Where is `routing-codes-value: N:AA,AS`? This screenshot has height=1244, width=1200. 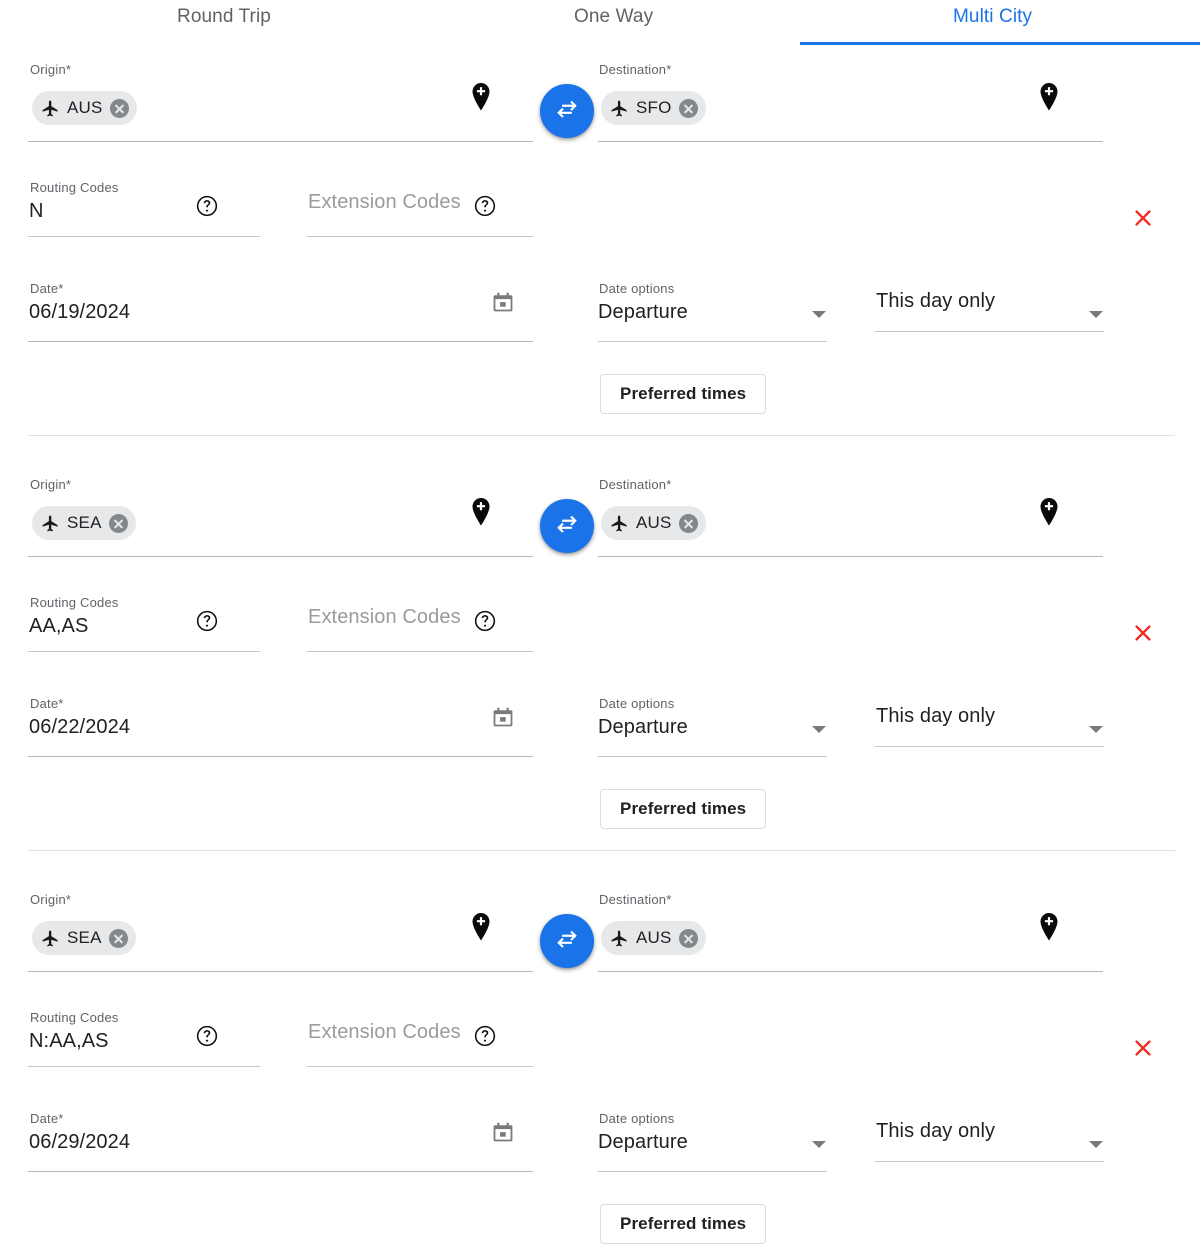 routing-codes-value: N:AA,AS is located at coordinates (69, 1041).